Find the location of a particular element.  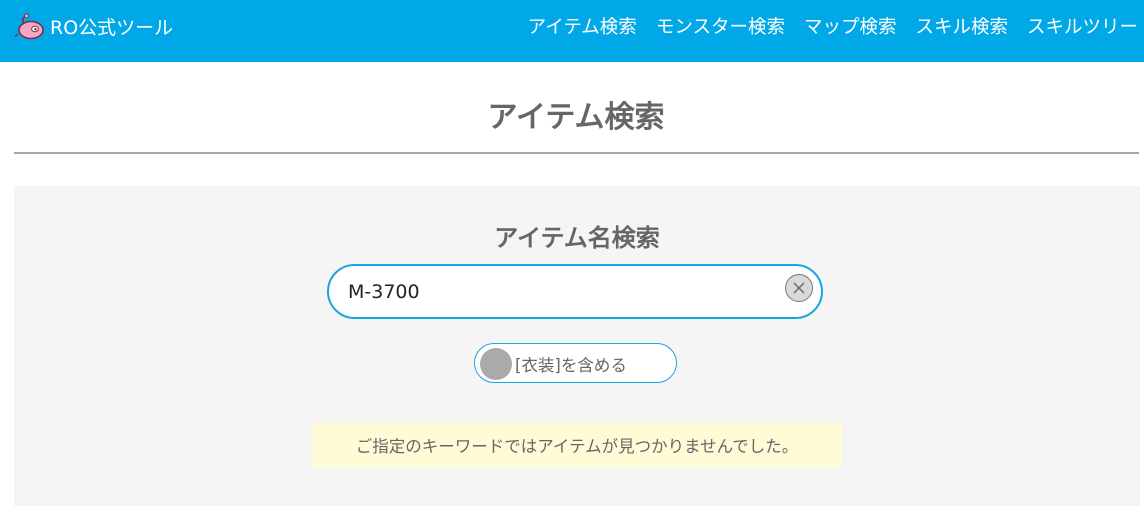

close-icon is located at coordinates (799, 288).